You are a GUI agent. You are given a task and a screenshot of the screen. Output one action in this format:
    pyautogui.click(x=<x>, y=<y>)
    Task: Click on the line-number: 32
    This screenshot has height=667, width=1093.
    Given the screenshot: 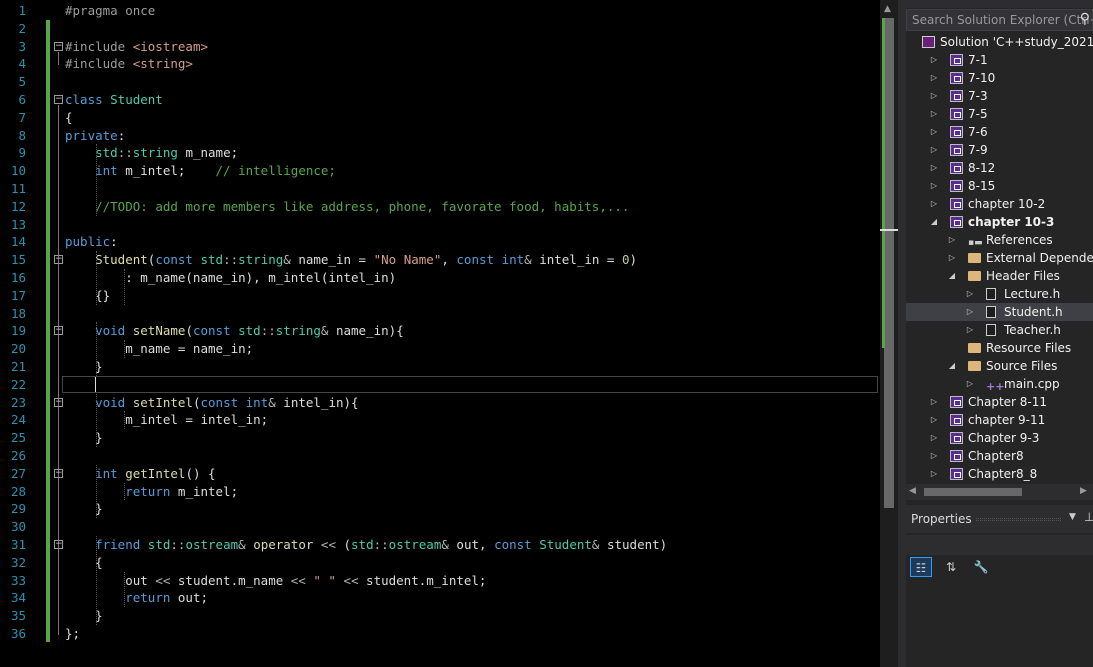 What is the action you would take?
    pyautogui.click(x=18, y=562)
    